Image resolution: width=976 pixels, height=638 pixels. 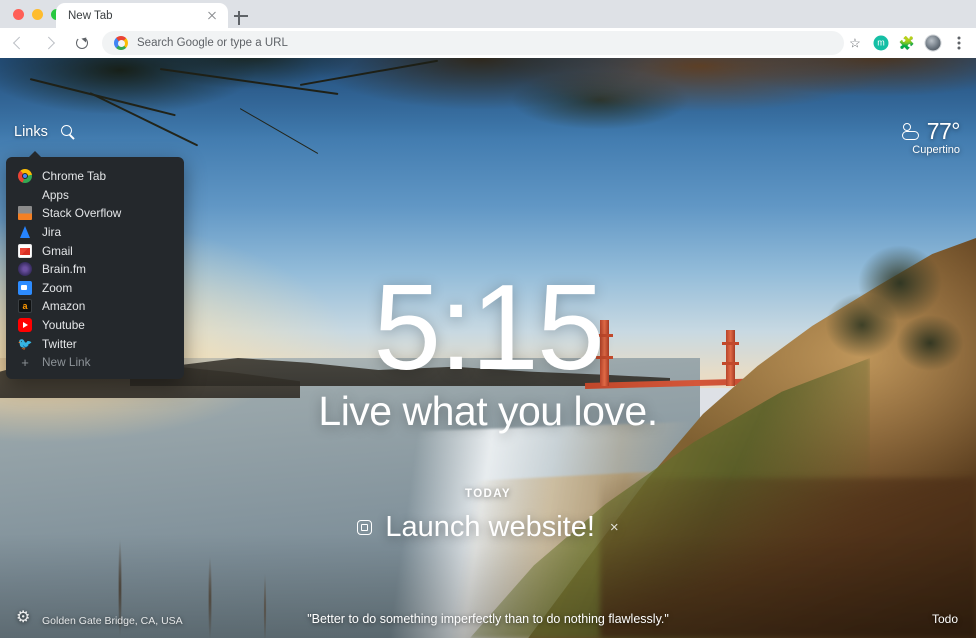 I want to click on puzzle-icon: 🧩, so click(x=907, y=43).